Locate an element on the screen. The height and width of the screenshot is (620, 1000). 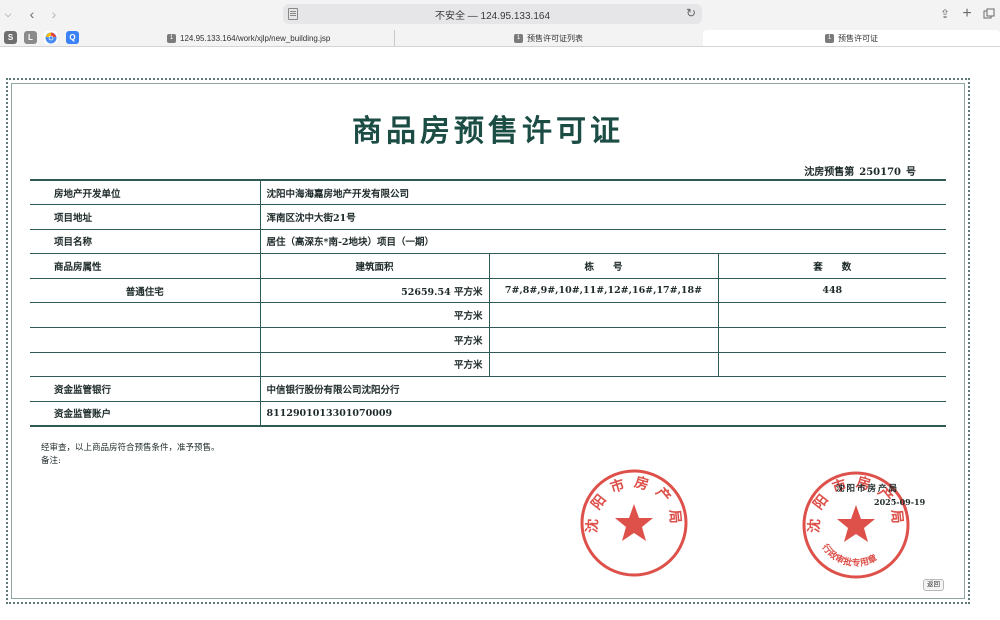
tab-presale-list: 1 预售许可证列表 is located at coordinates (548, 38).